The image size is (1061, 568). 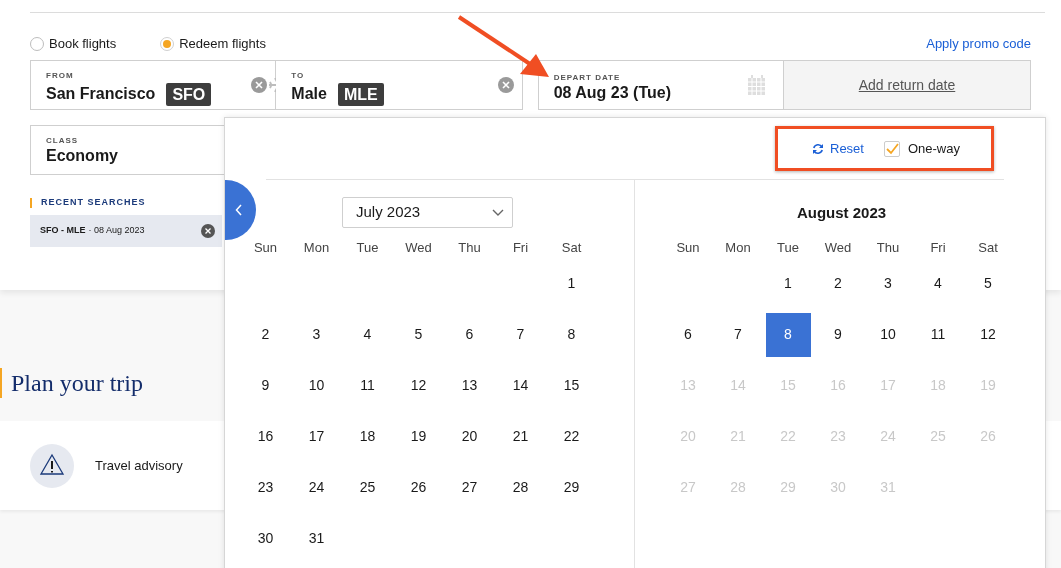 What do you see at coordinates (265, 538) in the screenshot?
I see `calendar-day: 30` at bounding box center [265, 538].